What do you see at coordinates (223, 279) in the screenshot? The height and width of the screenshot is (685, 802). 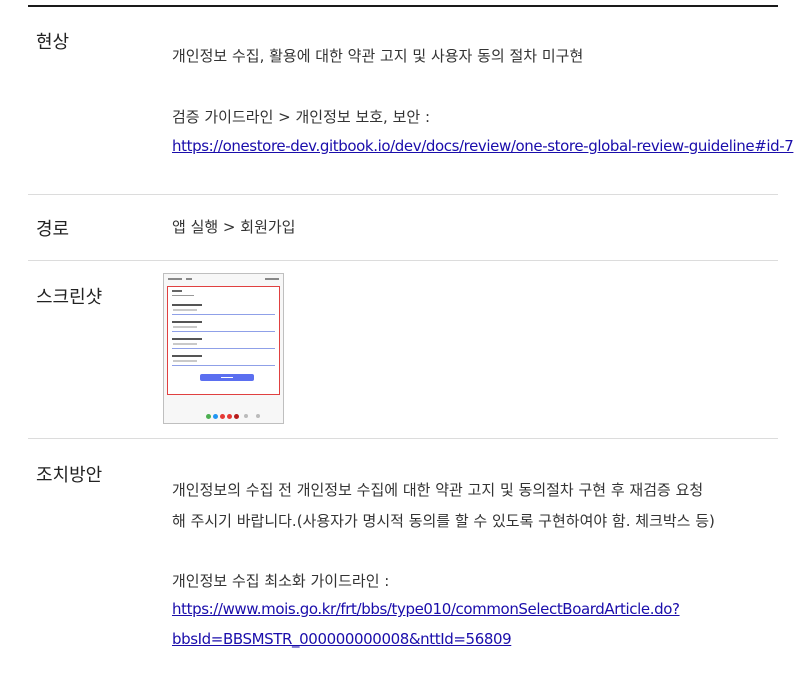 I see `phone-status-bar` at bounding box center [223, 279].